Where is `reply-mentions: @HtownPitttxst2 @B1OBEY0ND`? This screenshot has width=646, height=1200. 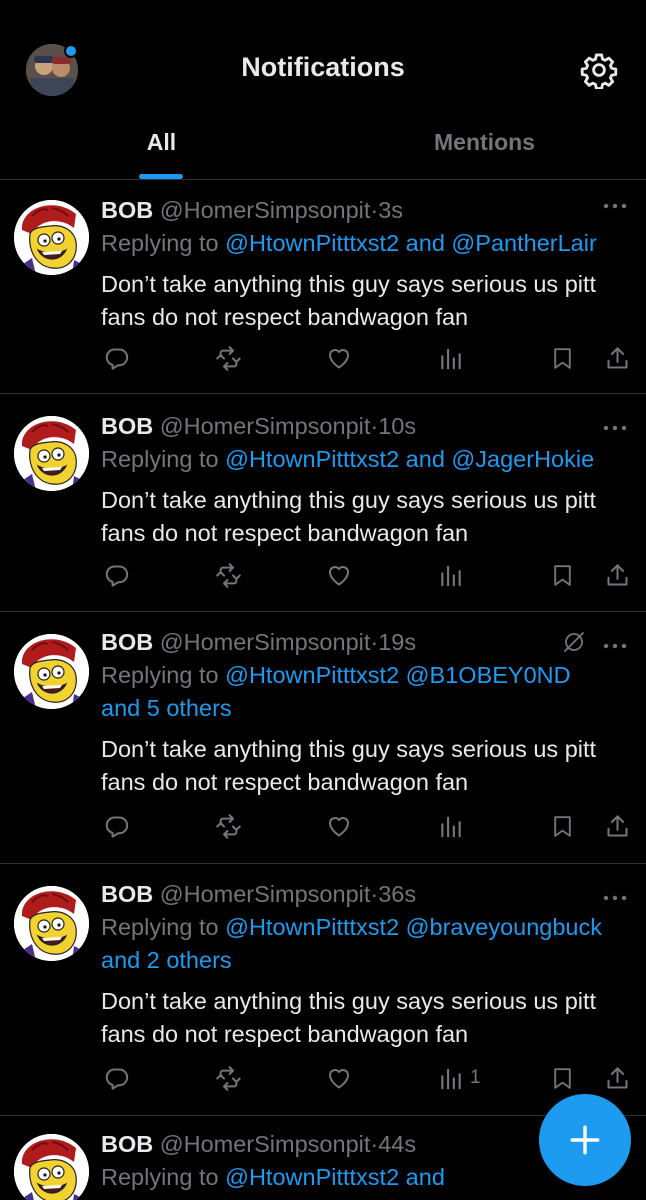
reply-mentions: @HtownPitttxst2 @B1OBEY0ND is located at coordinates (398, 675).